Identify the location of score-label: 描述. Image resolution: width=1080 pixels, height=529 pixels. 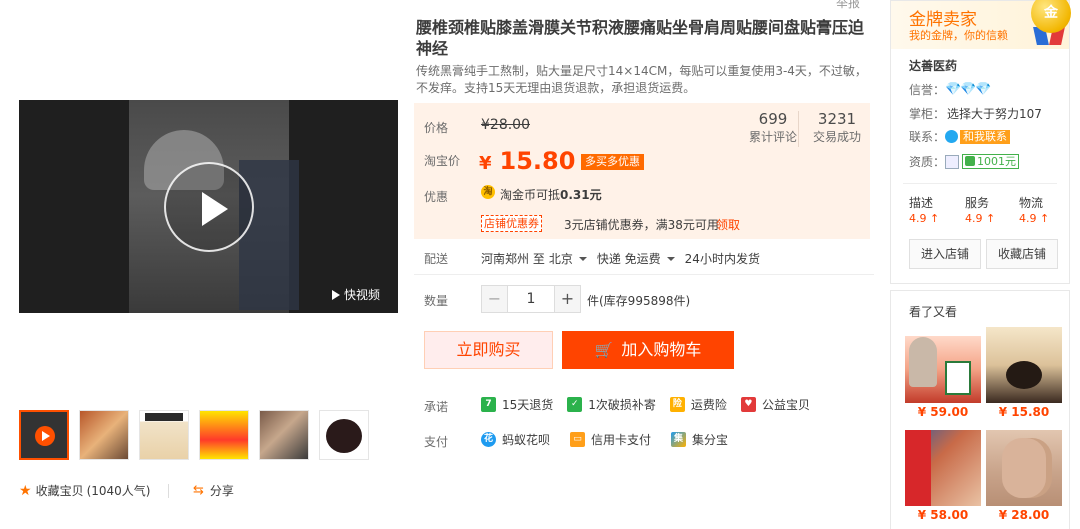
(921, 203).